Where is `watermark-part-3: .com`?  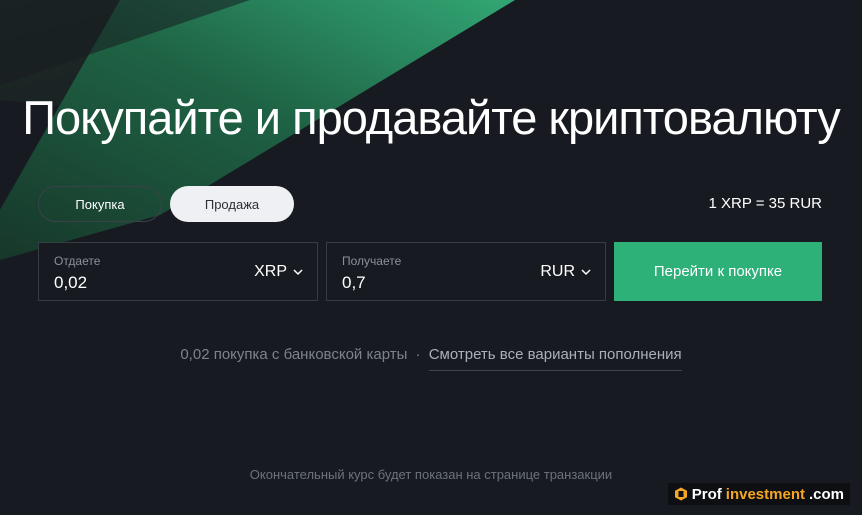 watermark-part-3: .com is located at coordinates (826, 494).